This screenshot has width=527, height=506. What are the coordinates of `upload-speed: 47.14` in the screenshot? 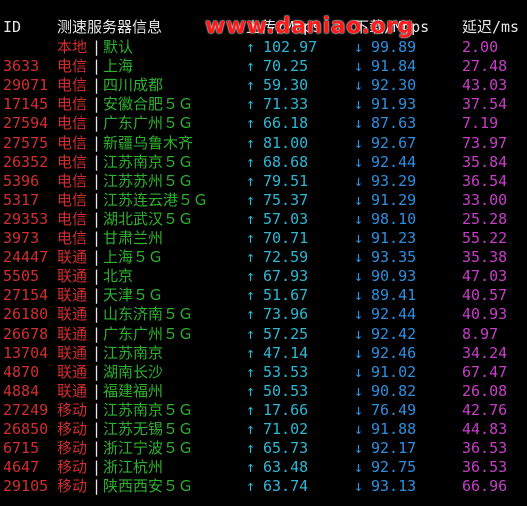 It's located at (286, 352).